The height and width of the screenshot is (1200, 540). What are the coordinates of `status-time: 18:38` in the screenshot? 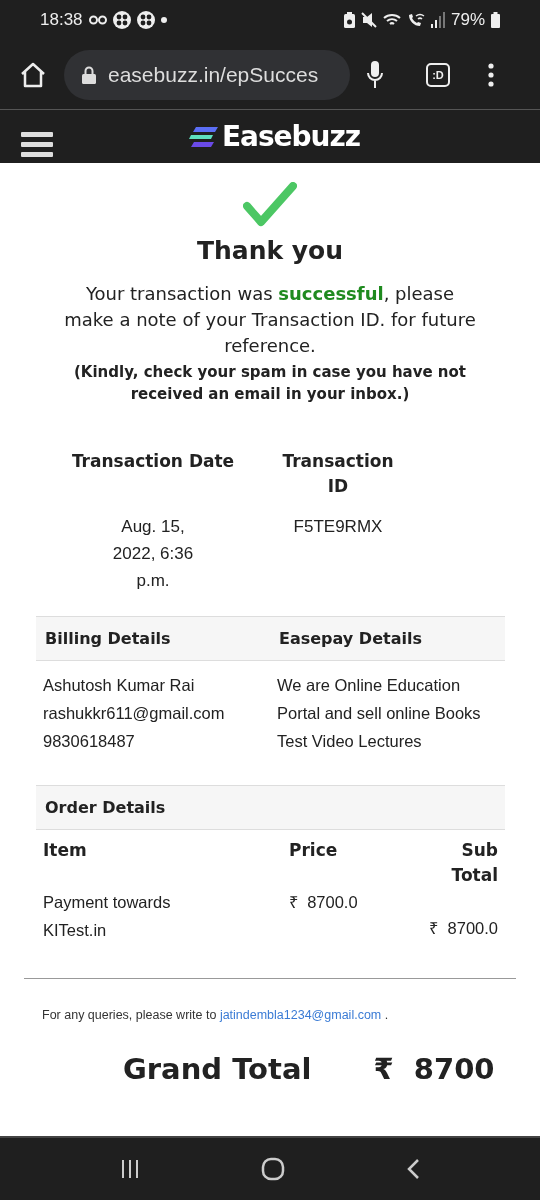 It's located at (61, 20).